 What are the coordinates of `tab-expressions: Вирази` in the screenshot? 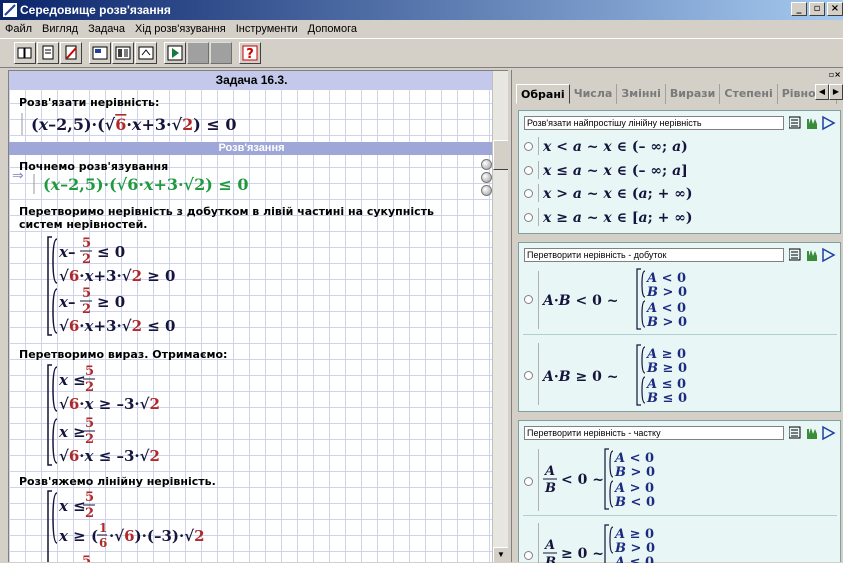 It's located at (693, 94).